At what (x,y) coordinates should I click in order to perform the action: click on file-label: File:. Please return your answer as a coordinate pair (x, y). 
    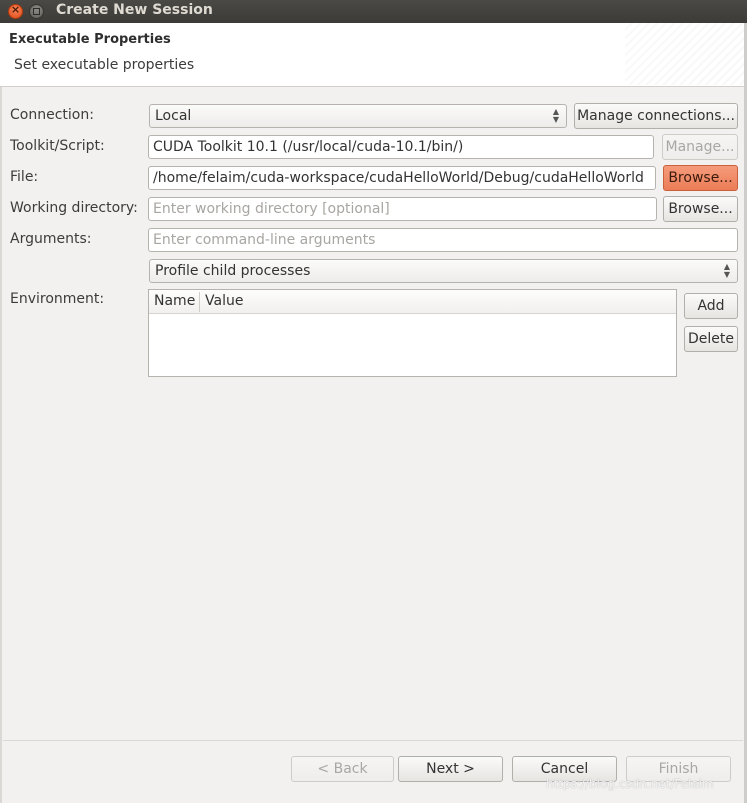
    Looking at the image, I should click on (24, 177).